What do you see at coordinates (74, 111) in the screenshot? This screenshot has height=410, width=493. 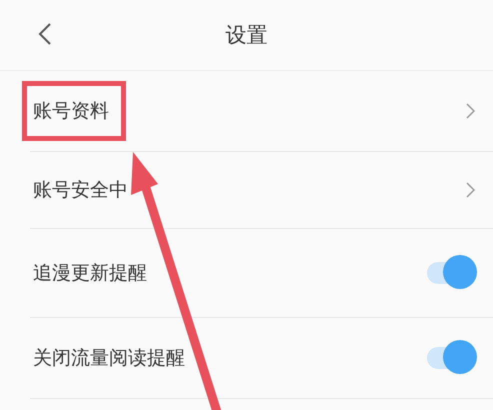 I see `setting-label: 账号资料` at bounding box center [74, 111].